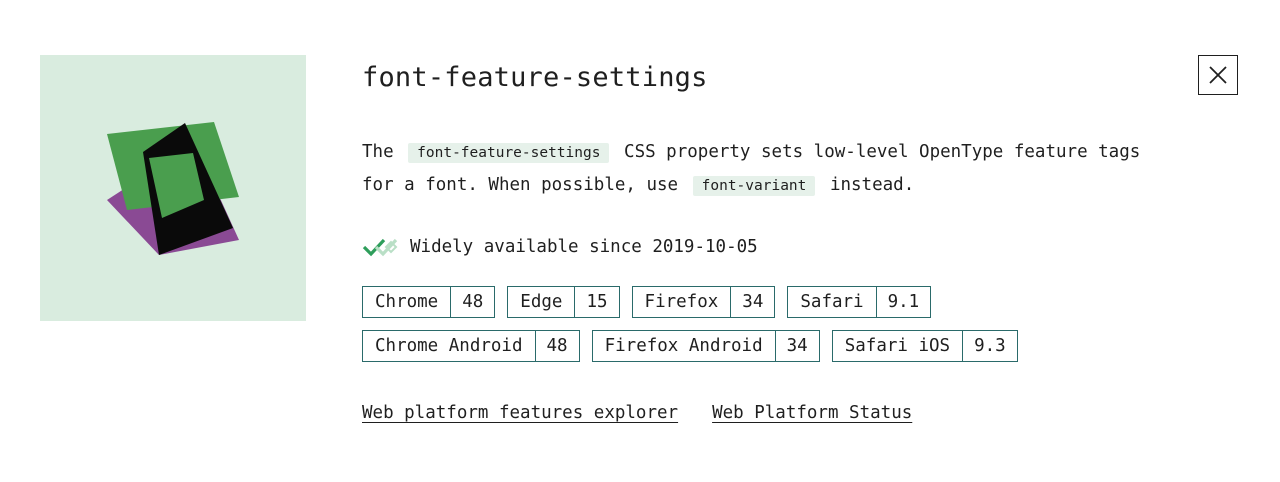  Describe the element at coordinates (542, 302) in the screenshot. I see `browser-name: Edge` at that location.